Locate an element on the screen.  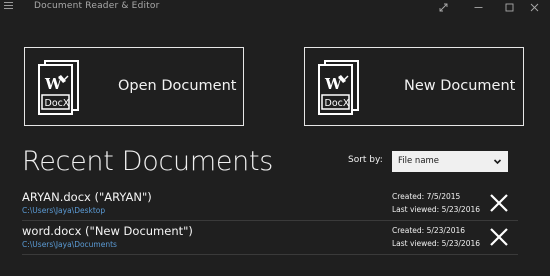
expand-icon is located at coordinates (443, 7).